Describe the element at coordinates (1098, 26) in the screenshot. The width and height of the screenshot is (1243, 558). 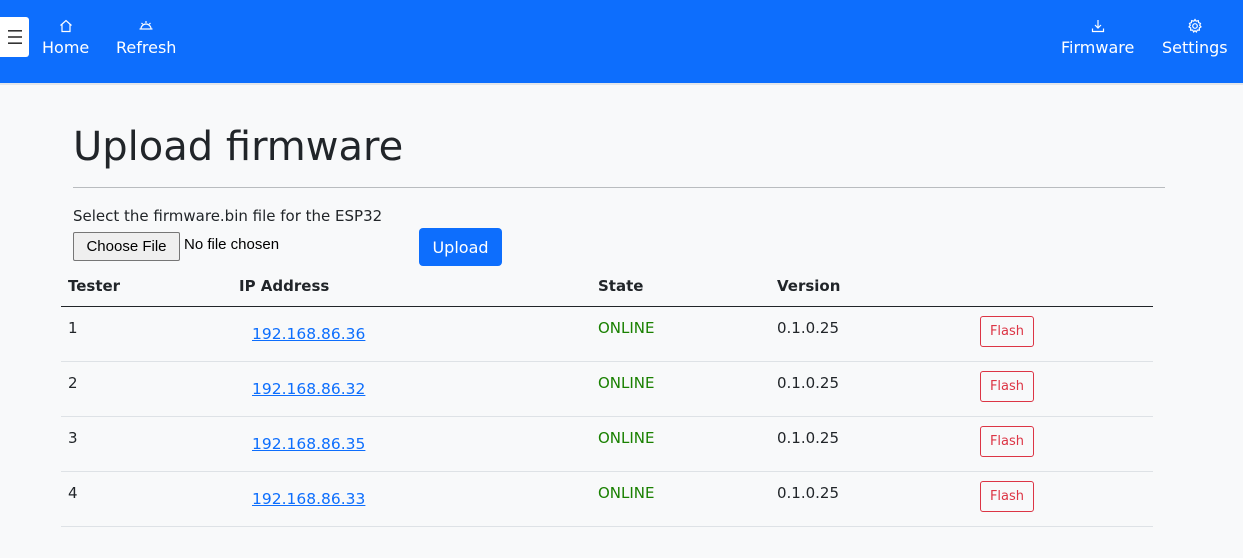
I see `download-icon` at that location.